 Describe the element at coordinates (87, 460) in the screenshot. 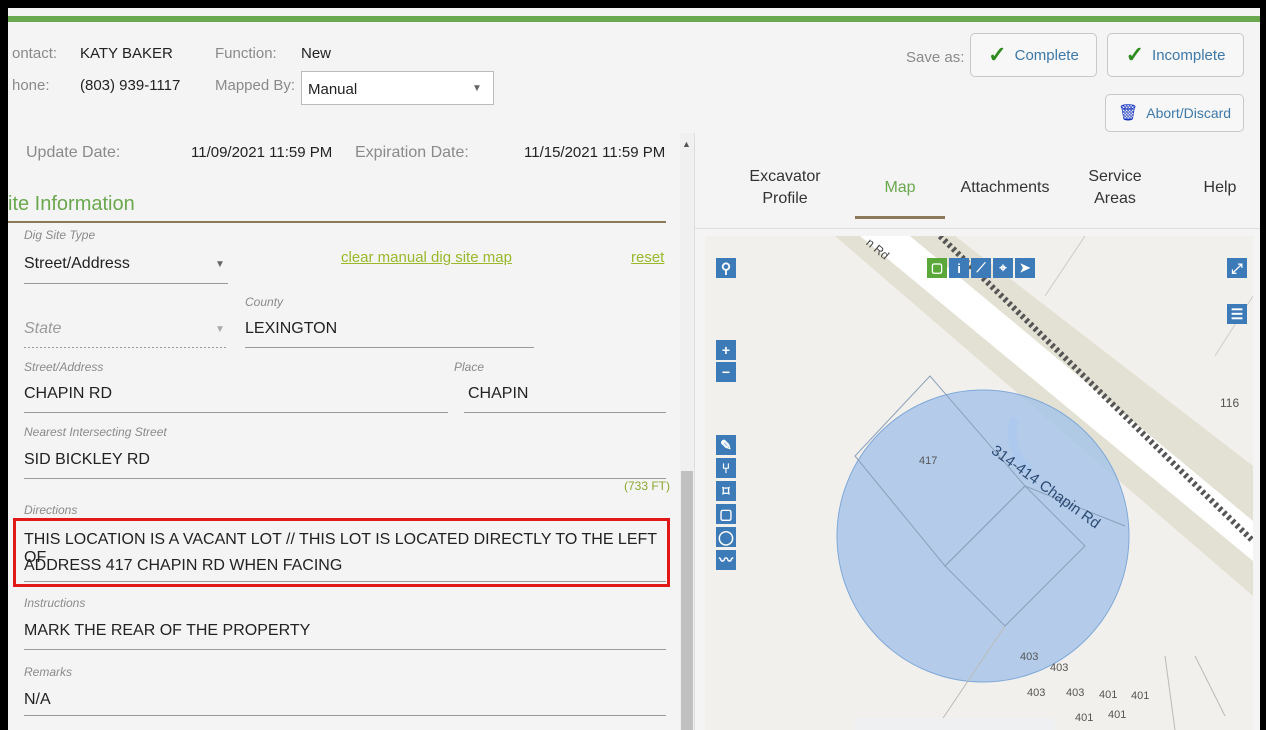

I see `intersect-value: SID BICKLEY RD` at that location.